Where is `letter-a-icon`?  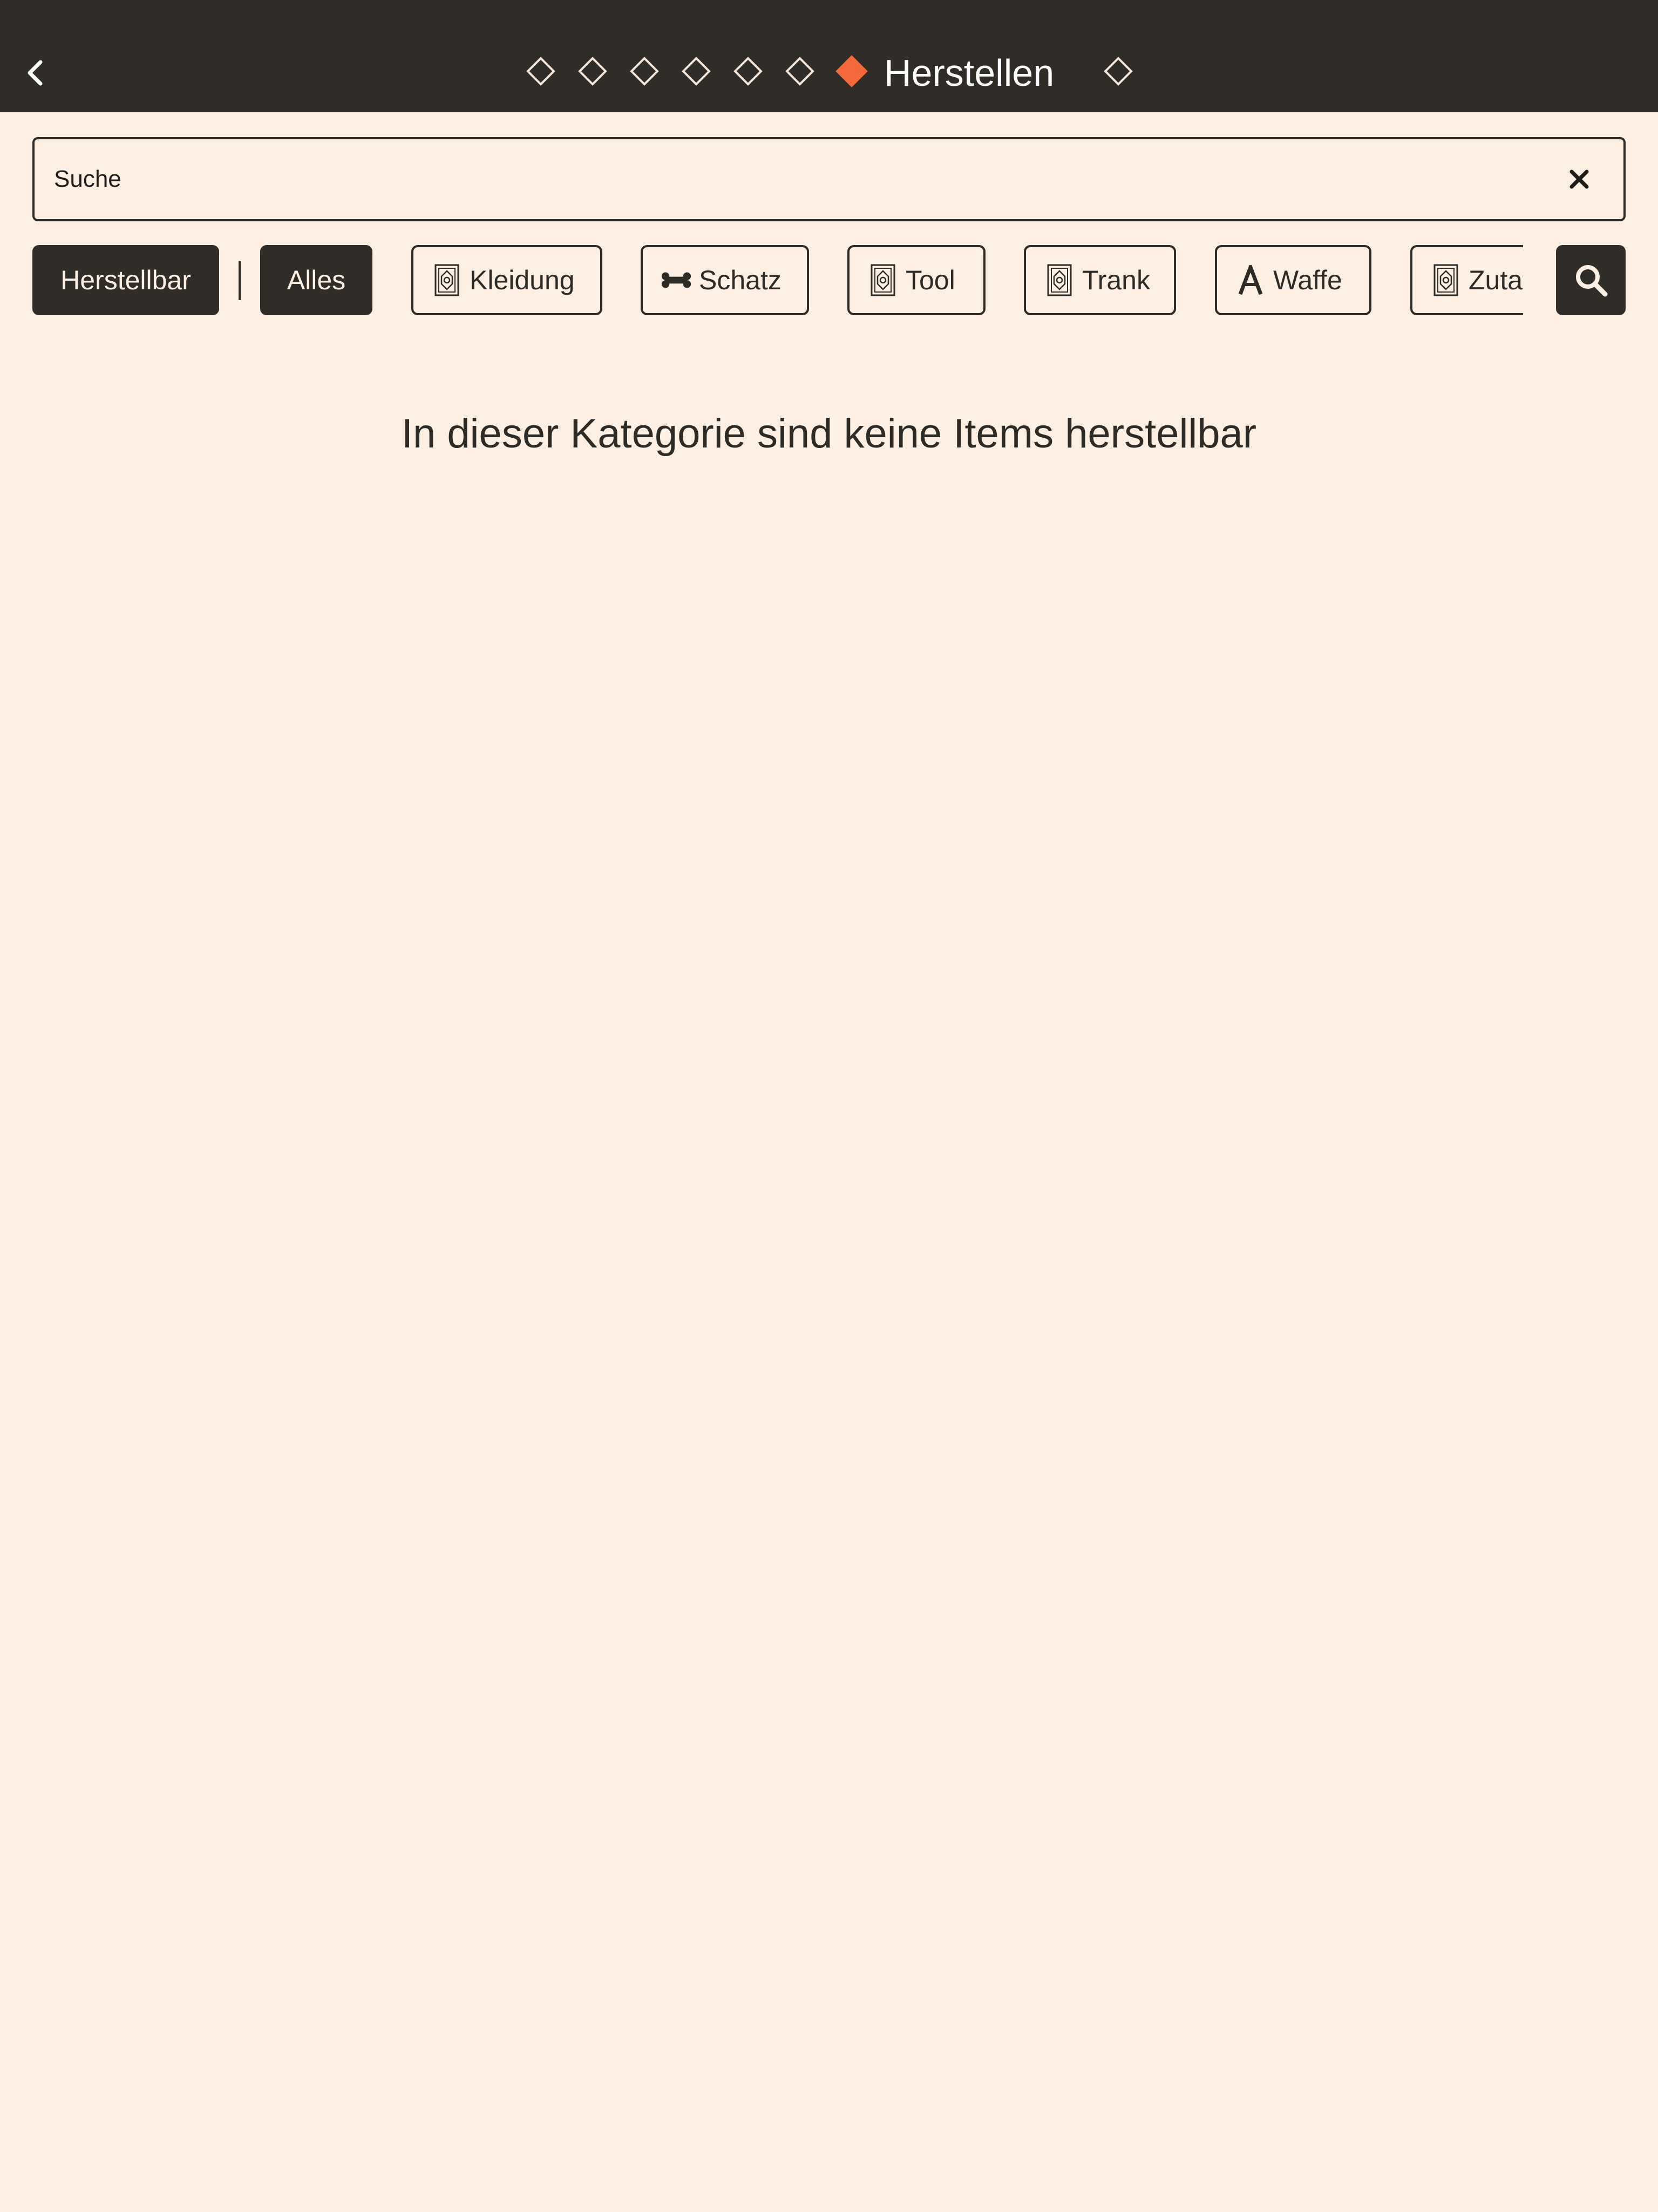 letter-a-icon is located at coordinates (1250, 280).